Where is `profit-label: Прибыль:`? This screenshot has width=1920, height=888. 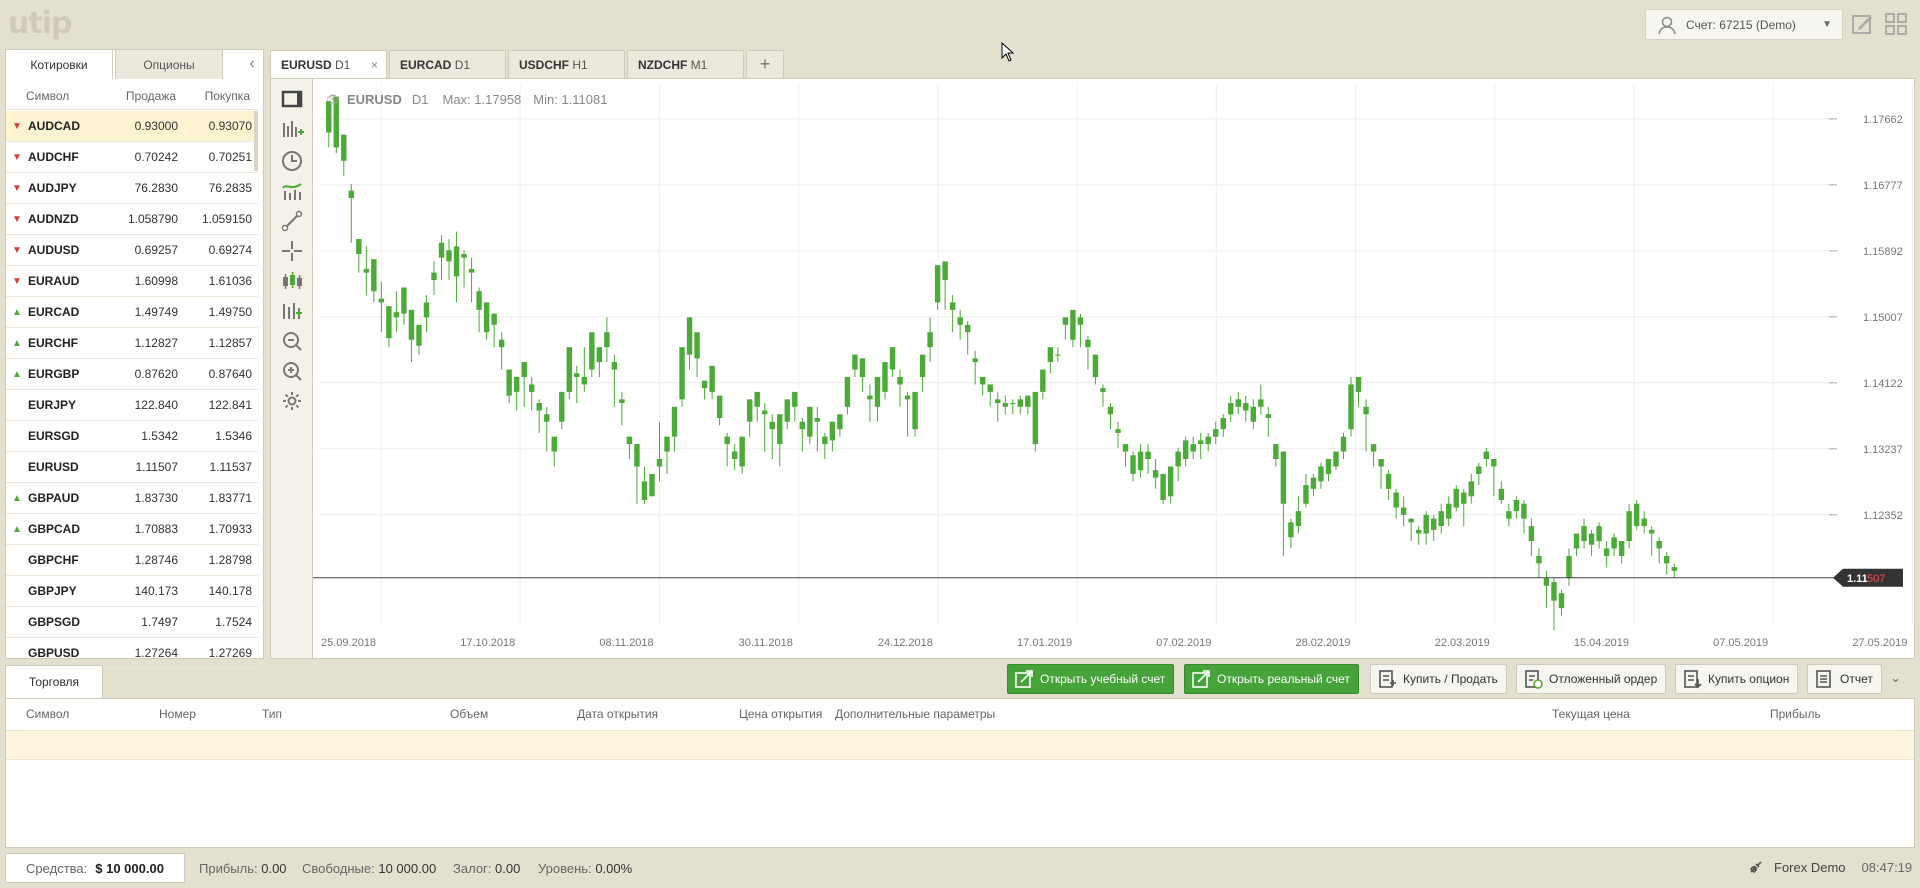
profit-label: Прибыль: is located at coordinates (228, 868).